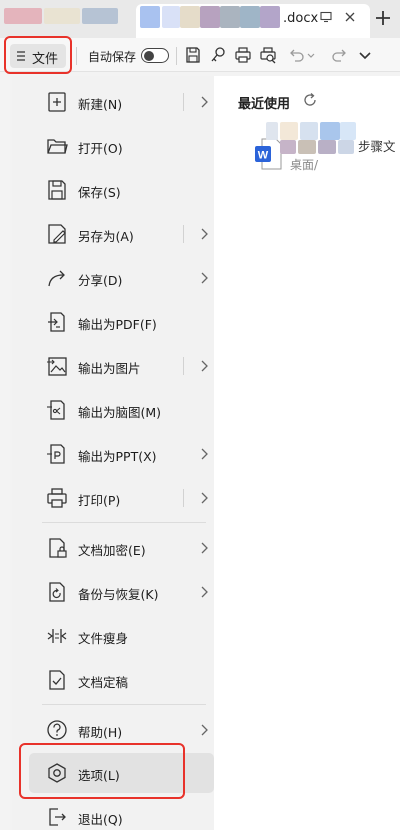 The height and width of the screenshot is (830, 400). I want to click on menu-item-label: 另存为(A), so click(106, 236).